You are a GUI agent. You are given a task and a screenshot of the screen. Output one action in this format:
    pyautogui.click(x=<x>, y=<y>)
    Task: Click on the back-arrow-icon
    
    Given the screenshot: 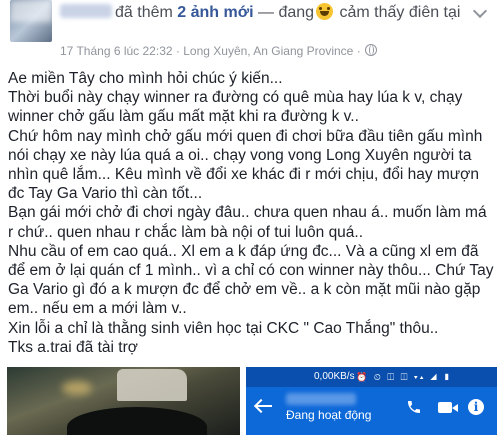 What is the action you would take?
    pyautogui.click(x=264, y=406)
    